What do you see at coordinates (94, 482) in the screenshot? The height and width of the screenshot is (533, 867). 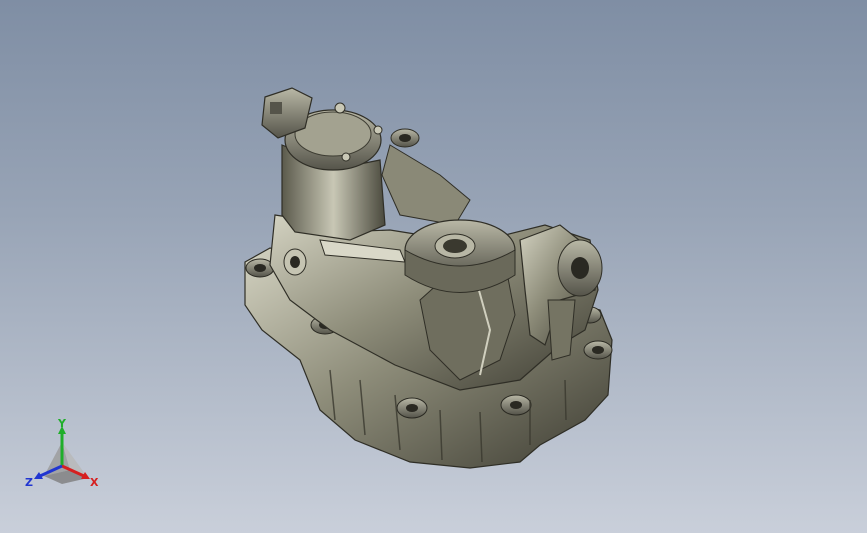 I see `x-axis-label: X` at bounding box center [94, 482].